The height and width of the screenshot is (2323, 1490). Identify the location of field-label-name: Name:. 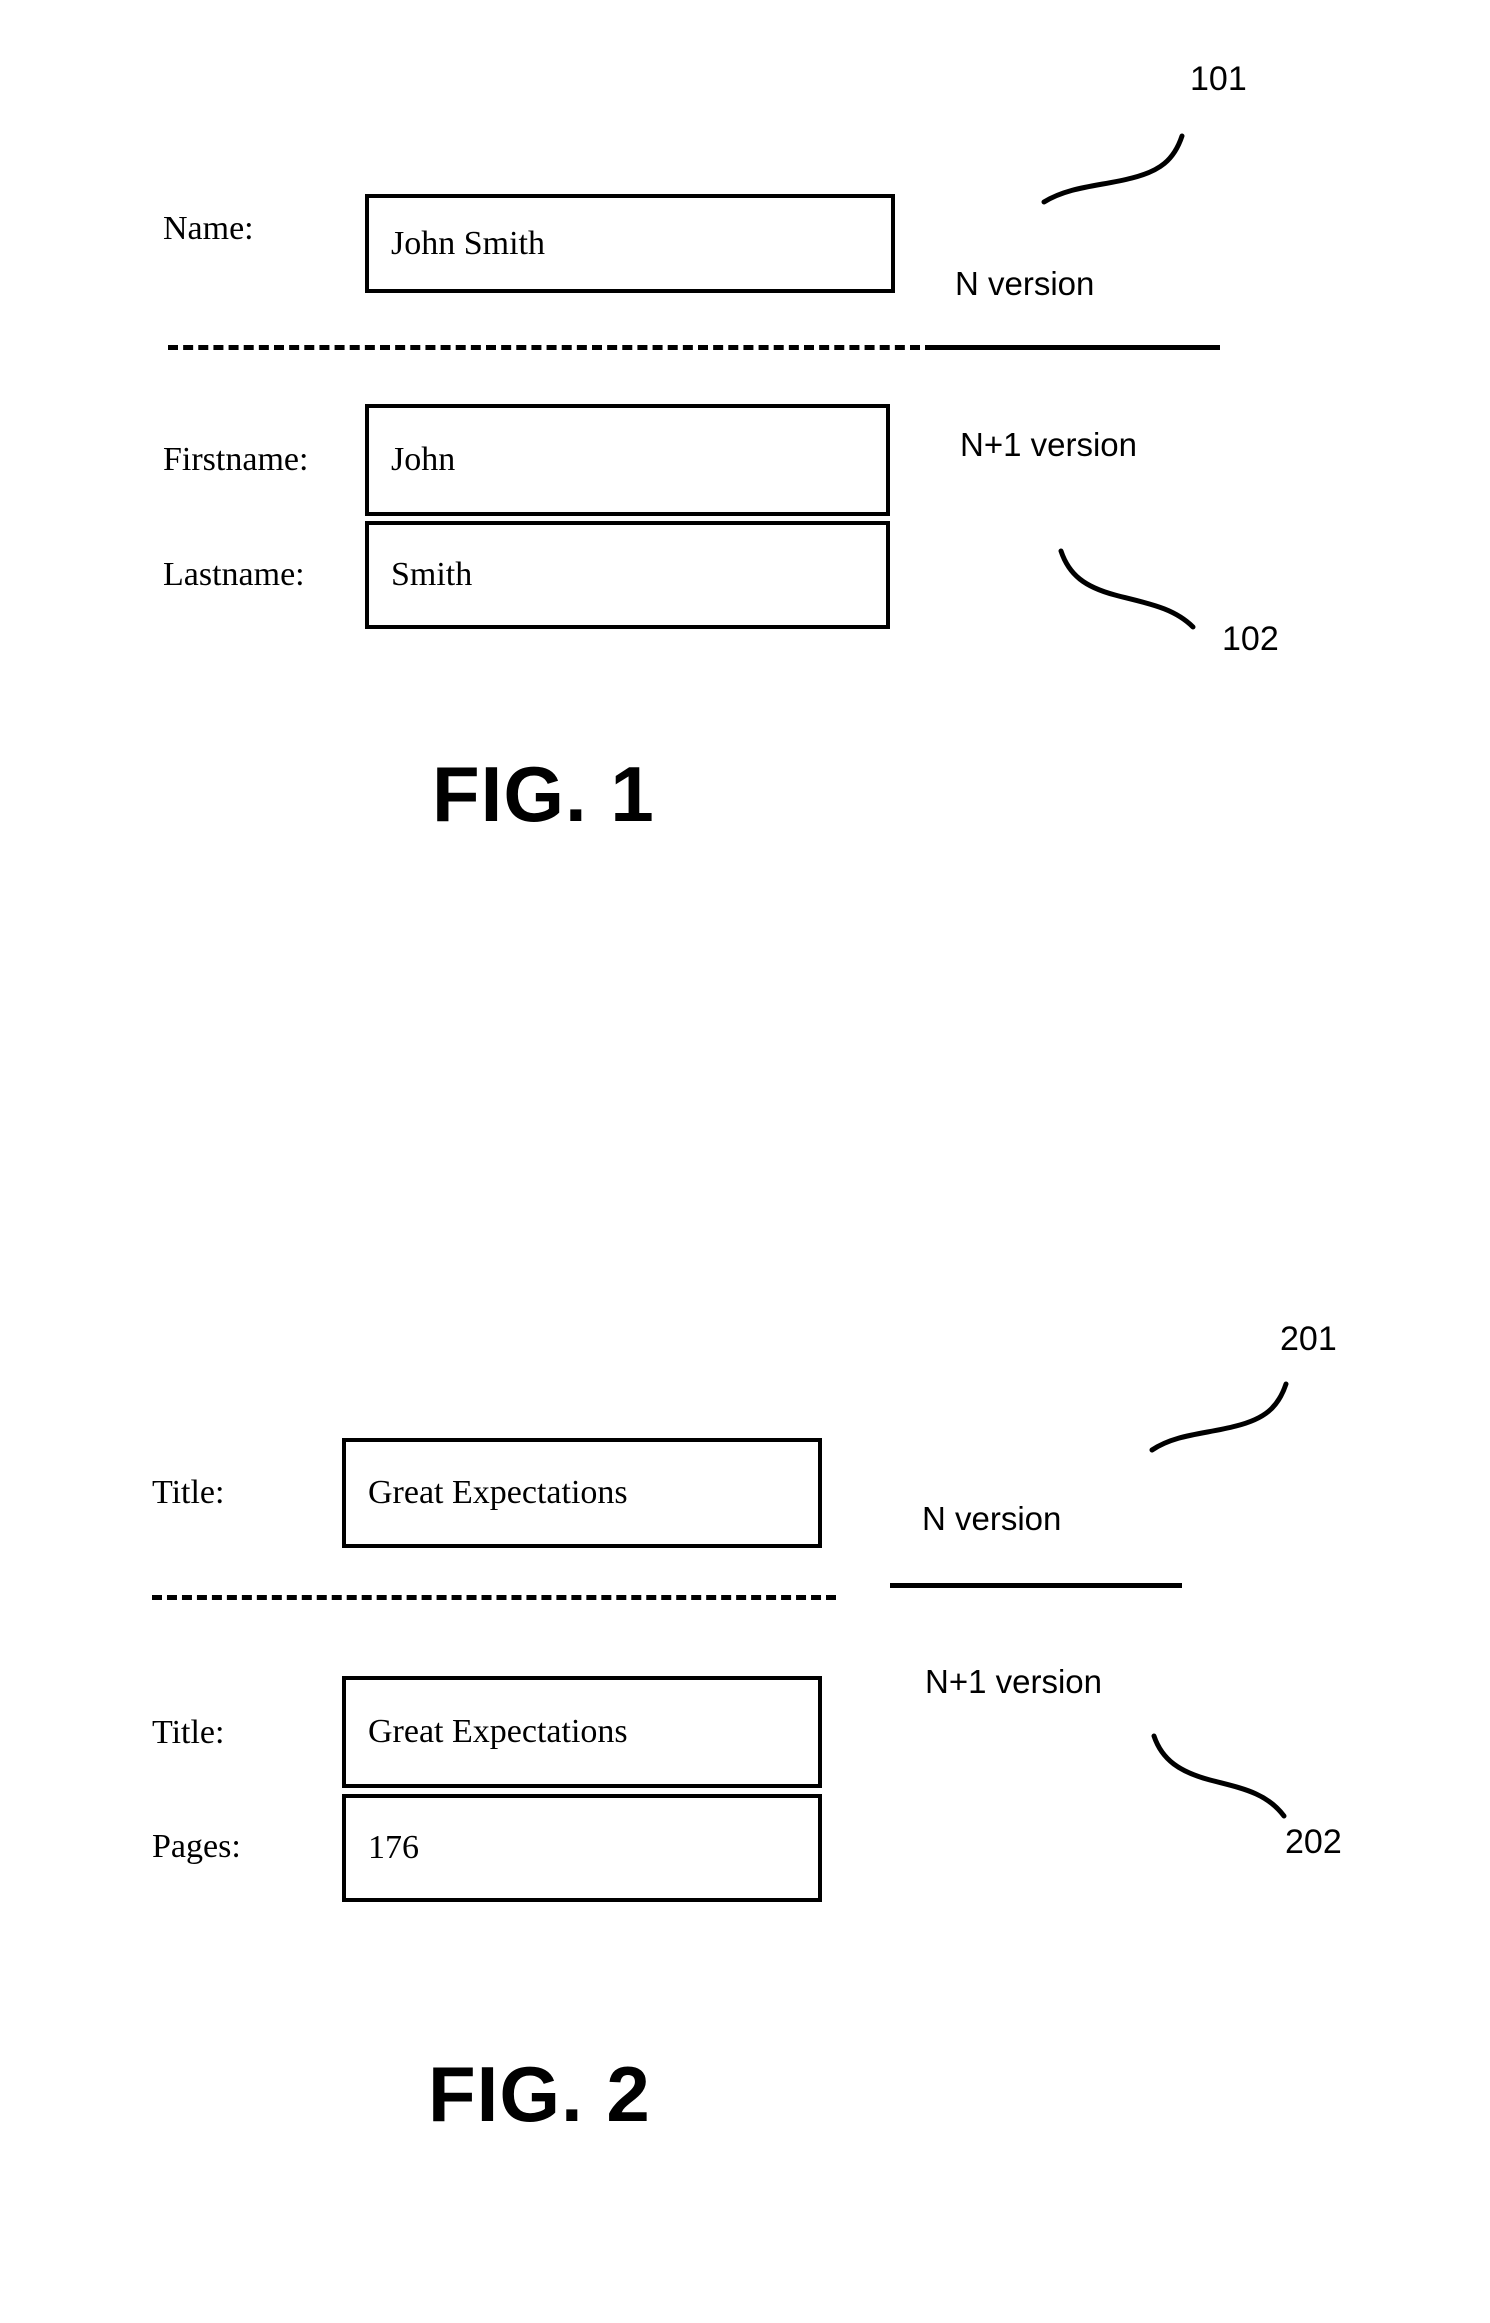
(208, 228).